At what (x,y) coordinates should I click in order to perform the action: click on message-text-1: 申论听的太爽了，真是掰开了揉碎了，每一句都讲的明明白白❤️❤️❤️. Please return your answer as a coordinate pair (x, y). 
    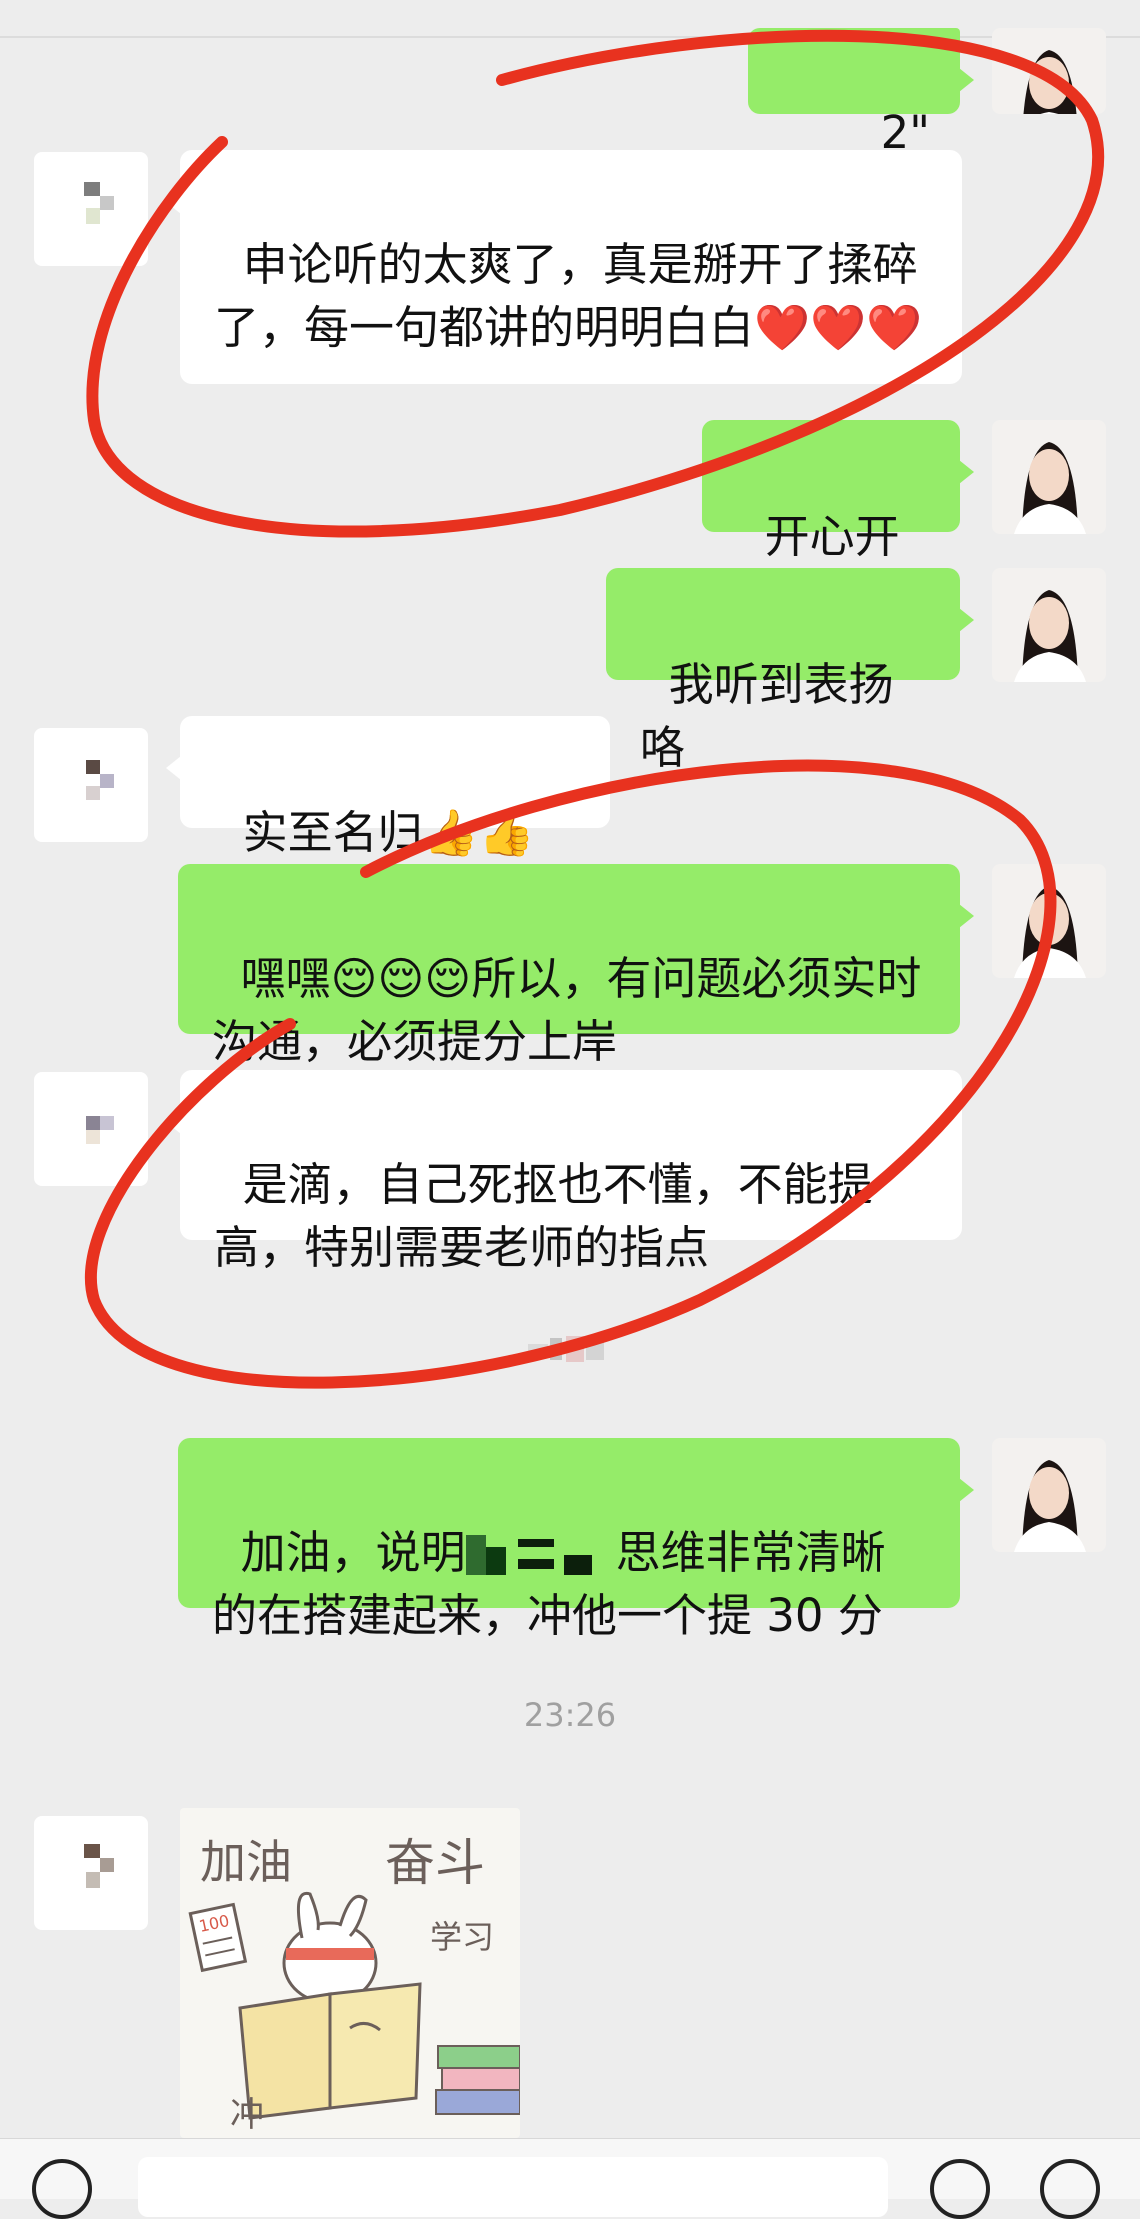
    Looking at the image, I should click on (568, 296).